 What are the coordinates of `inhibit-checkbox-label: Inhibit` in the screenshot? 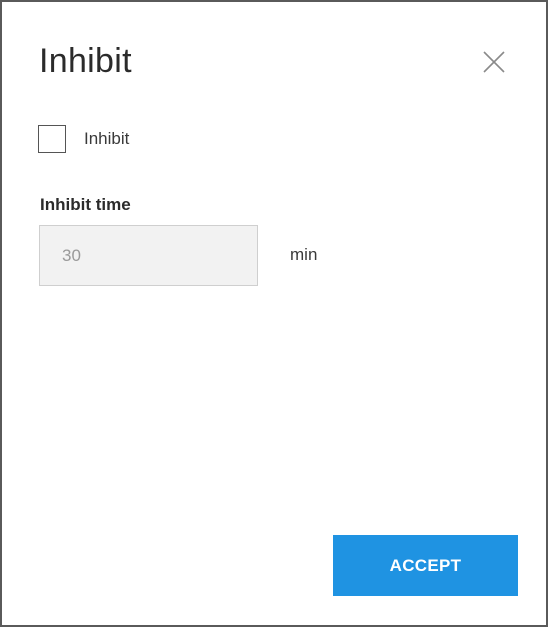 It's located at (107, 138).